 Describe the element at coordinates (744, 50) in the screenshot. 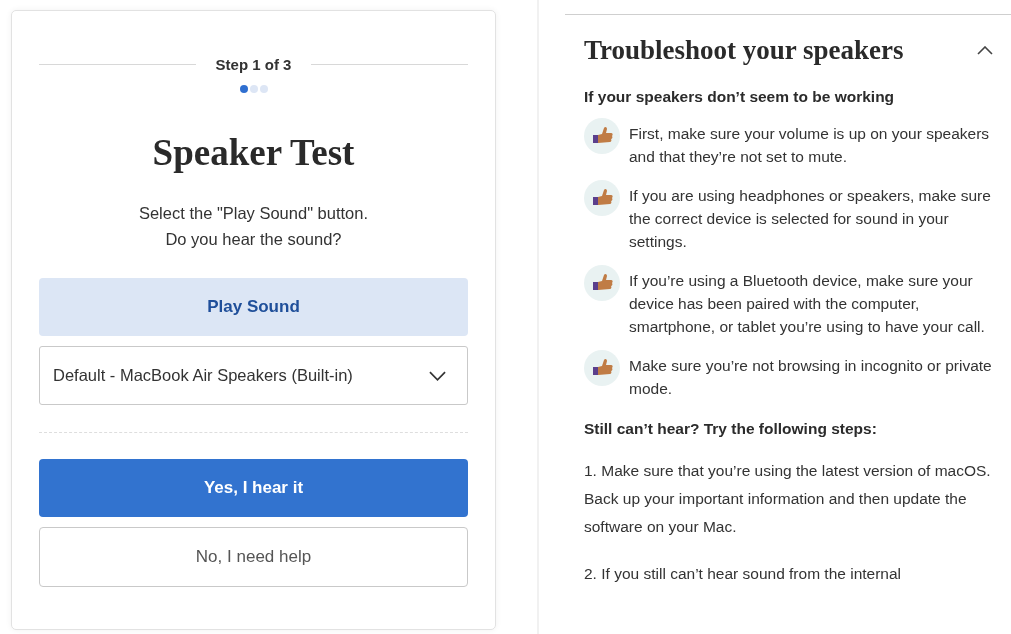

I see `section-title: Troubleshoot your speakers` at that location.